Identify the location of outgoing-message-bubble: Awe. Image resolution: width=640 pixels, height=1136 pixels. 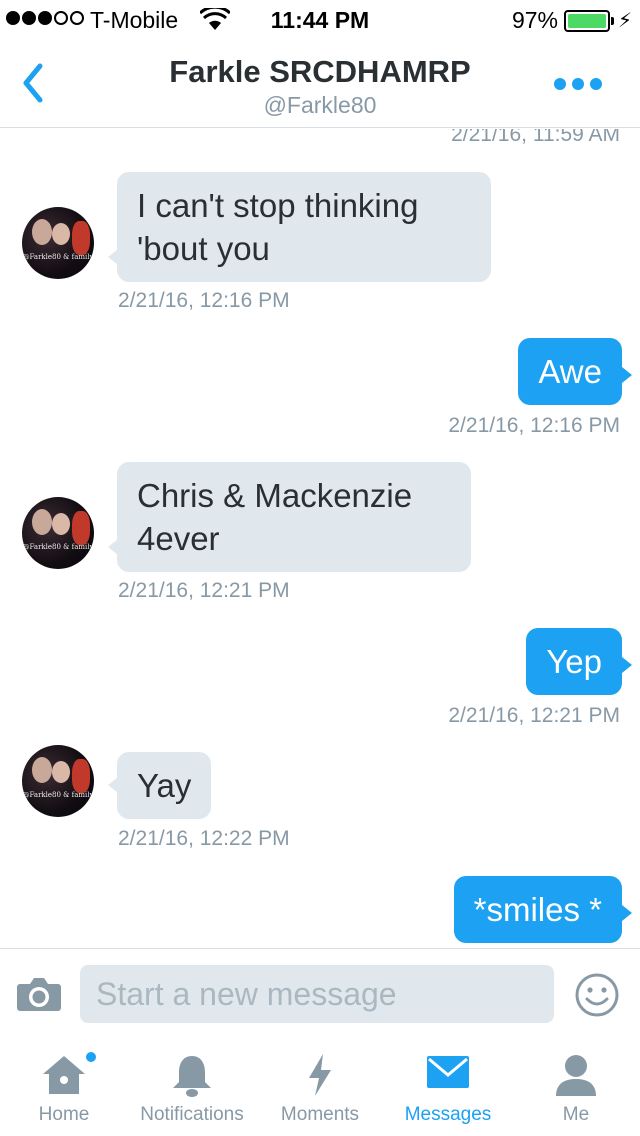
(570, 371).